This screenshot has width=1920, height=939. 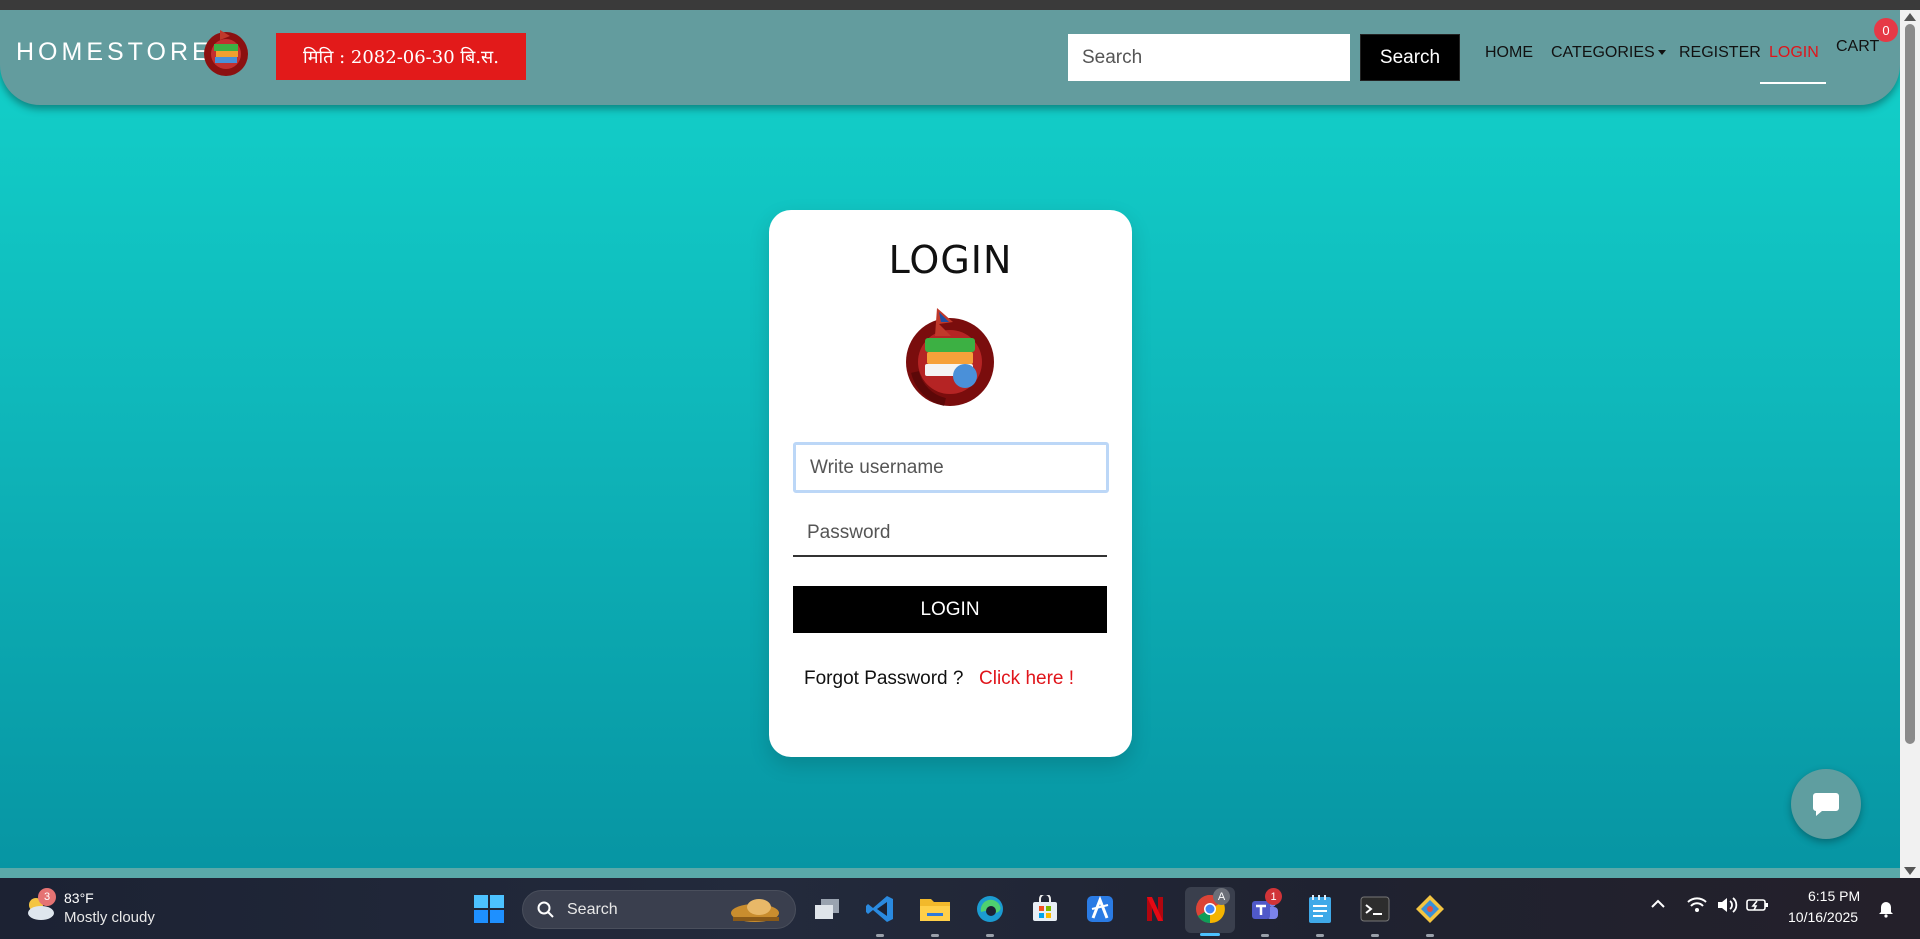 I want to click on chrome-profile-badge: A, so click(x=1221, y=896).